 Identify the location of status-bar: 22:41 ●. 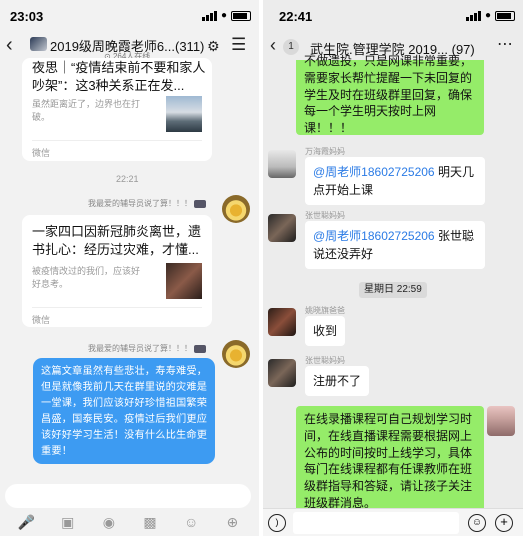
(393, 15).